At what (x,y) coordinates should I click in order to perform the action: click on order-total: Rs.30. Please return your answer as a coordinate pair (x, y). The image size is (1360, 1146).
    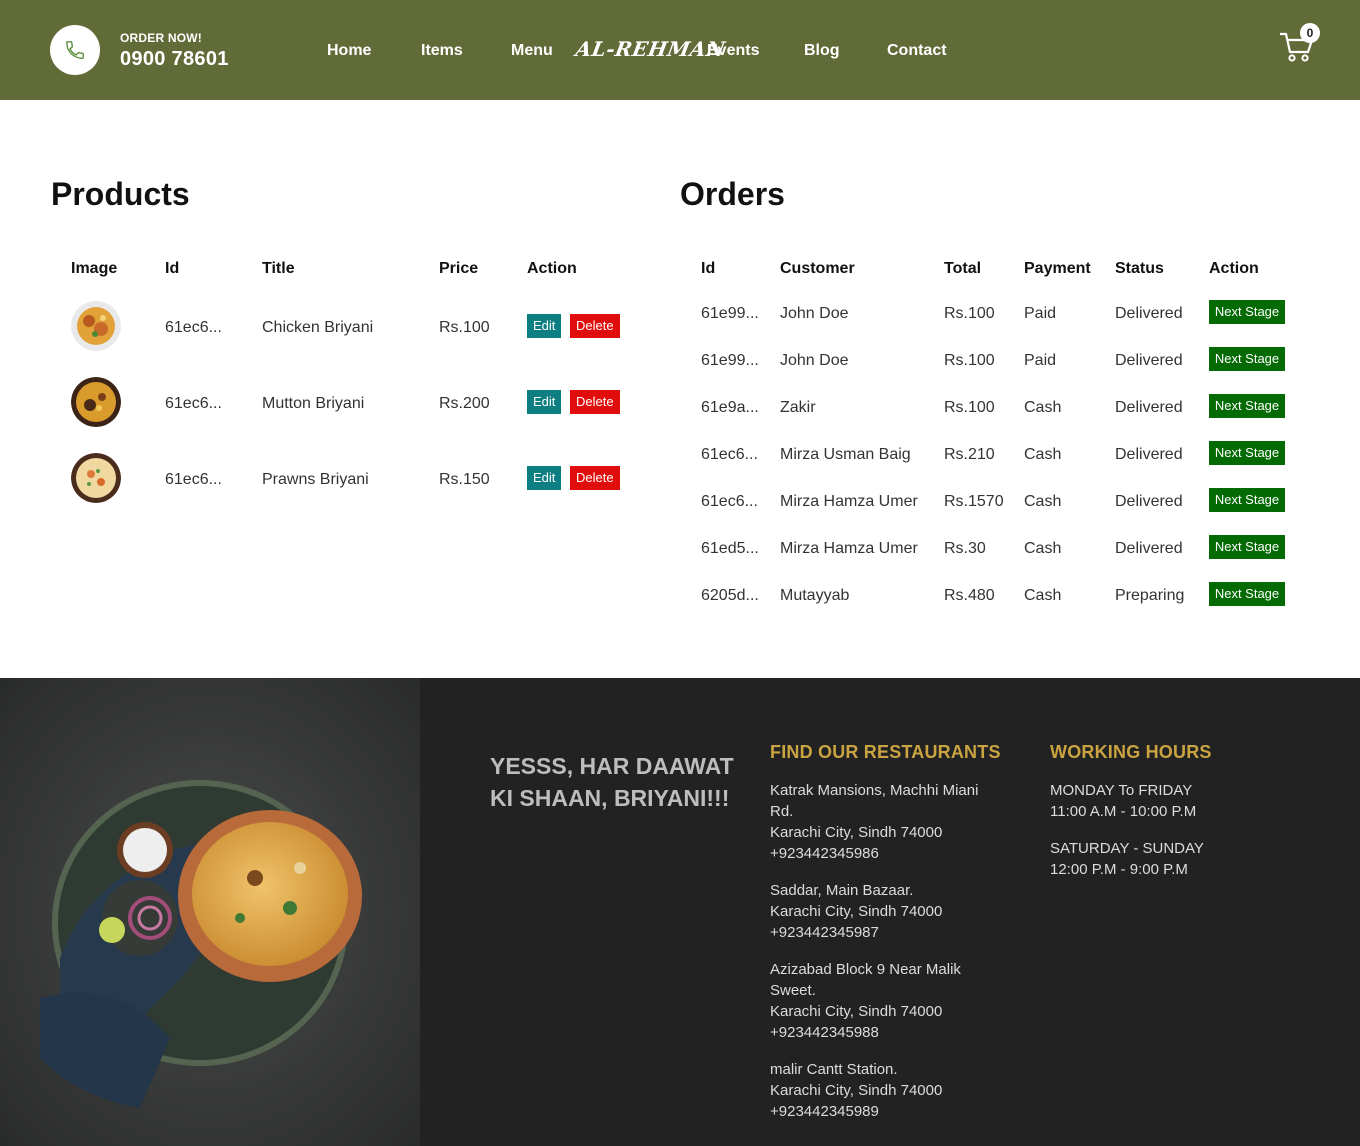
    Looking at the image, I should click on (965, 548).